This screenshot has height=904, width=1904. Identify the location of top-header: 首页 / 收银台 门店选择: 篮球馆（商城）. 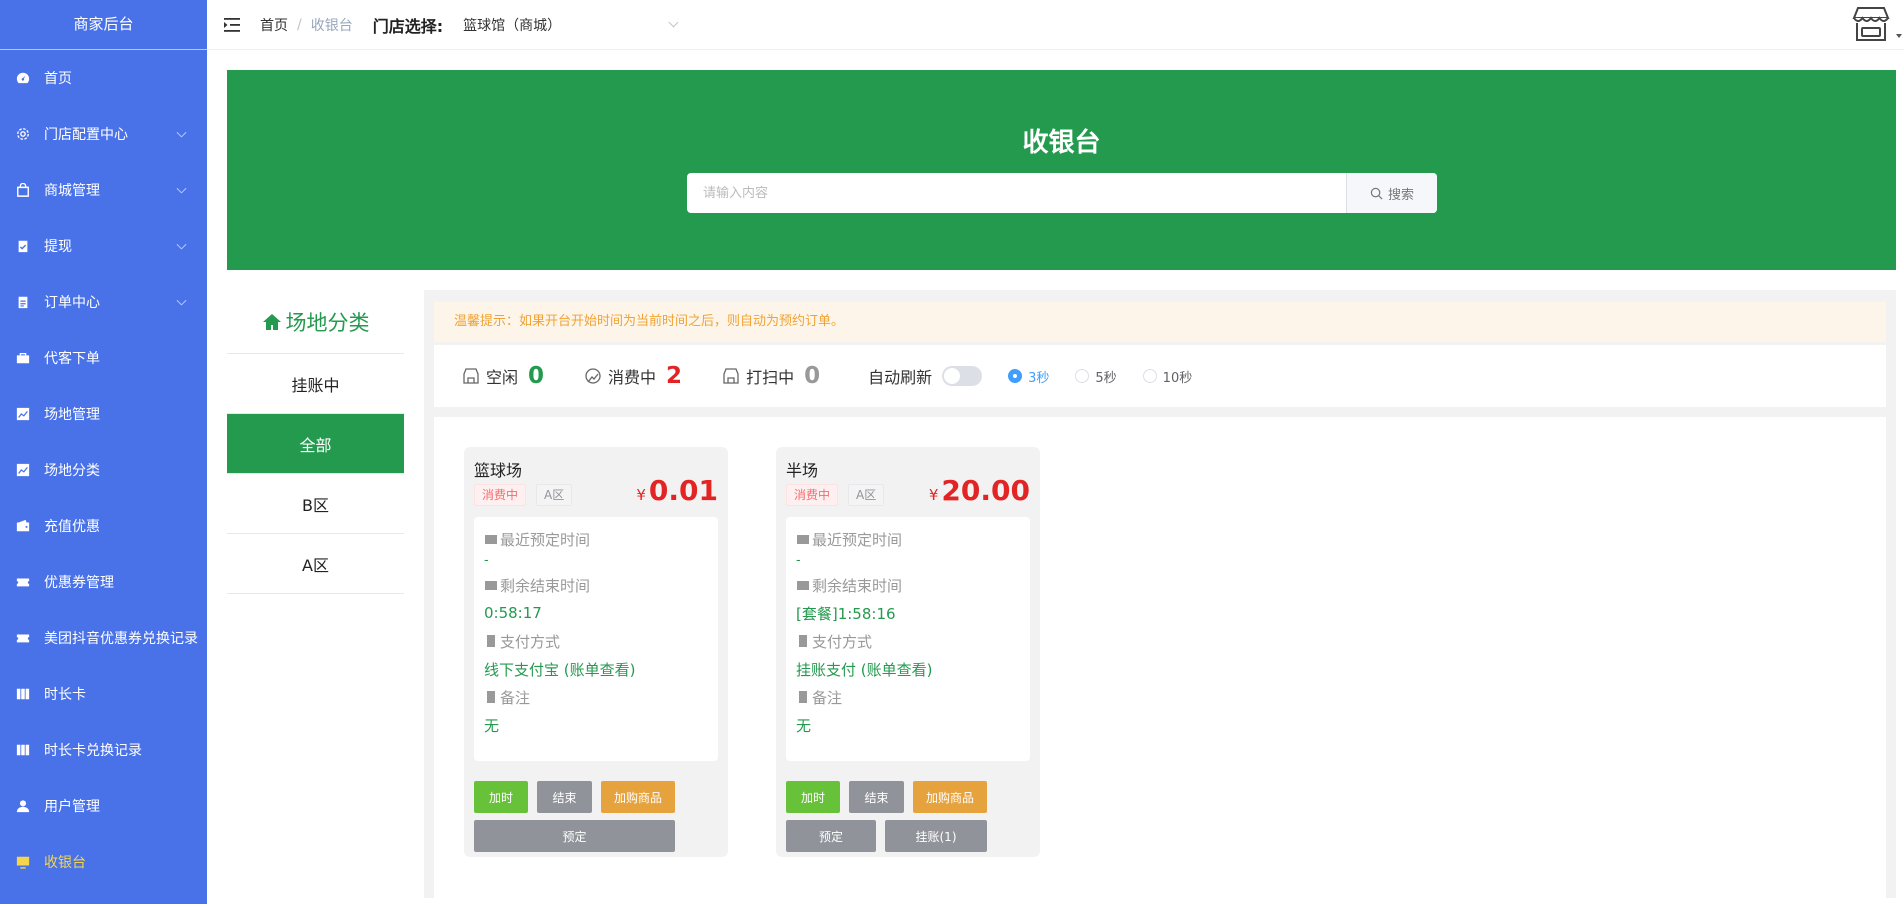
(1055, 25).